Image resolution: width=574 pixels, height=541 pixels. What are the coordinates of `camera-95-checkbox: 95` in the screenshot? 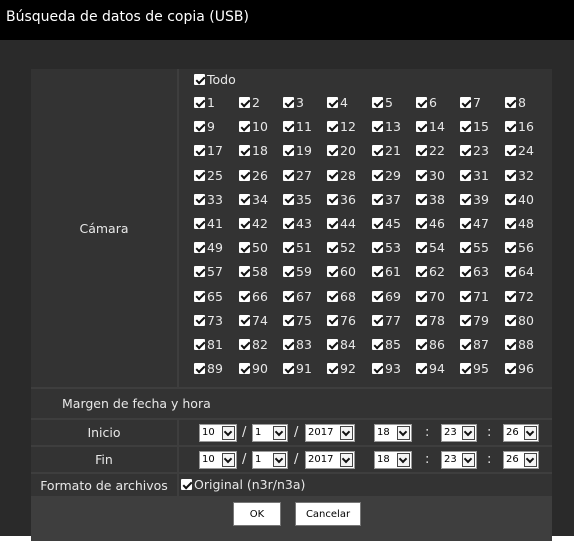 It's located at (474, 368).